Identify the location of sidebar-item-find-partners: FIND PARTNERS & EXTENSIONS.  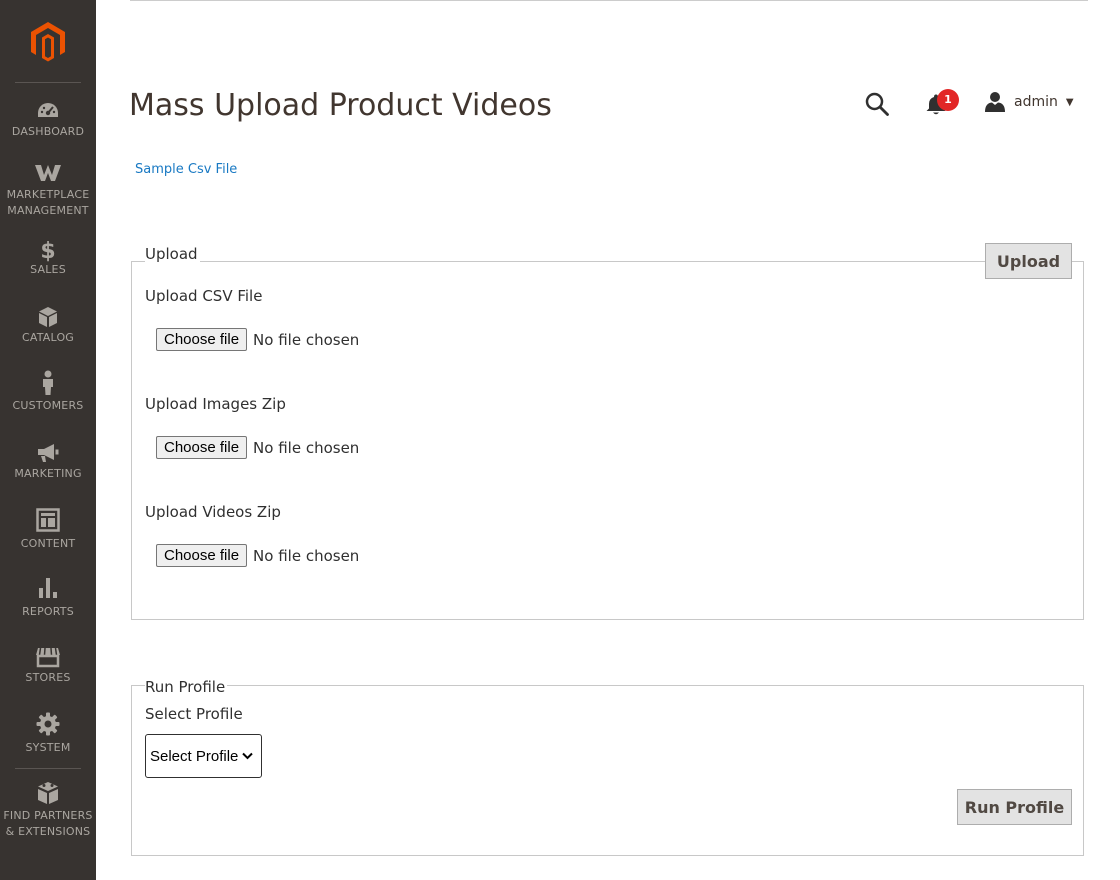
(48, 810).